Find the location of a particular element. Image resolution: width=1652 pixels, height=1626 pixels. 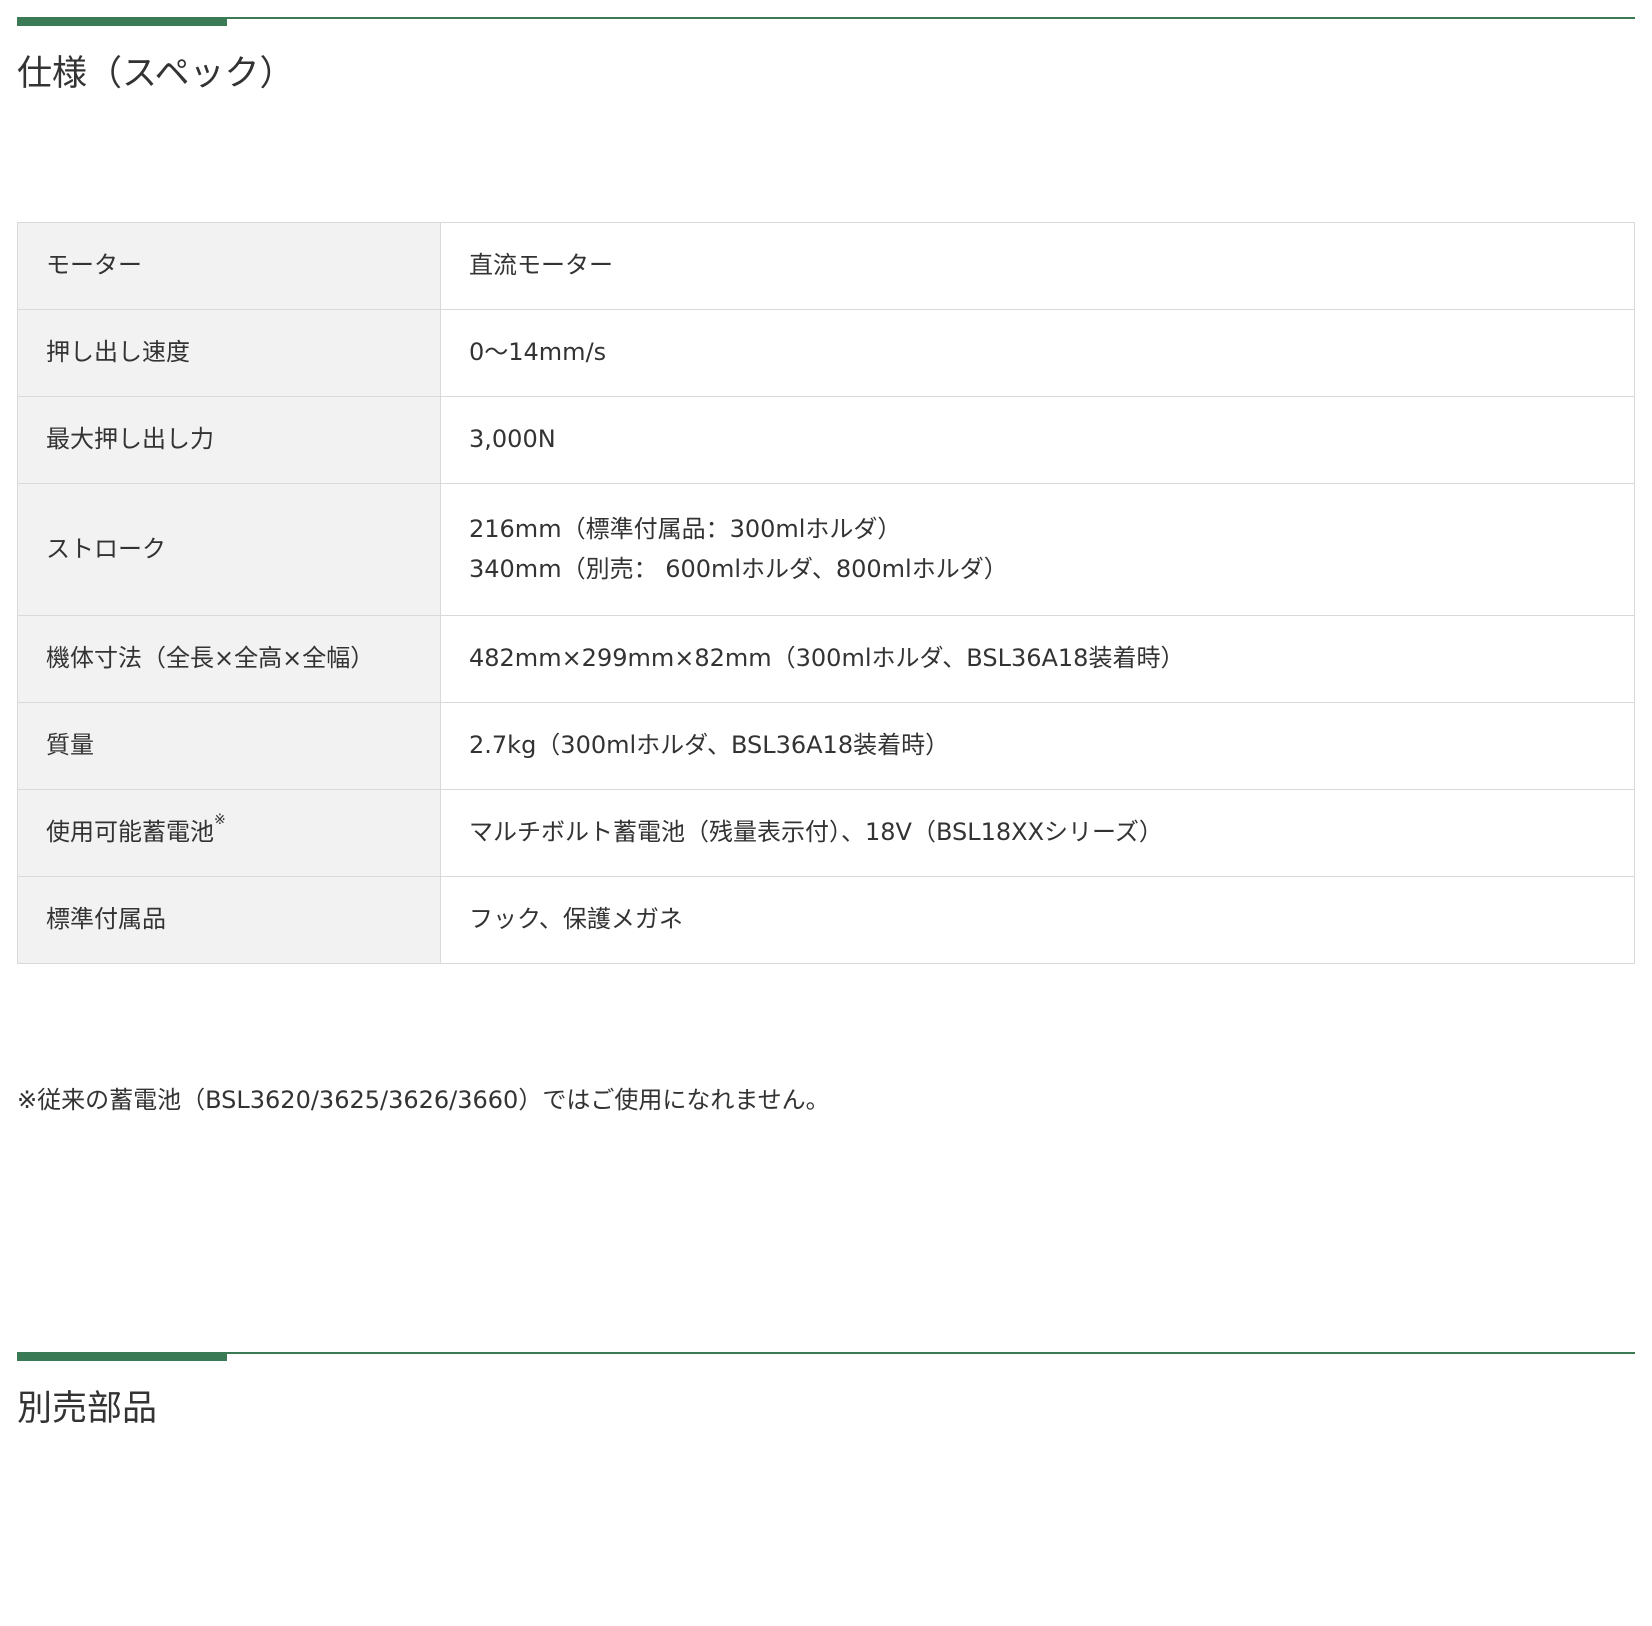

spec-label: 標準付属品 is located at coordinates (229, 920).